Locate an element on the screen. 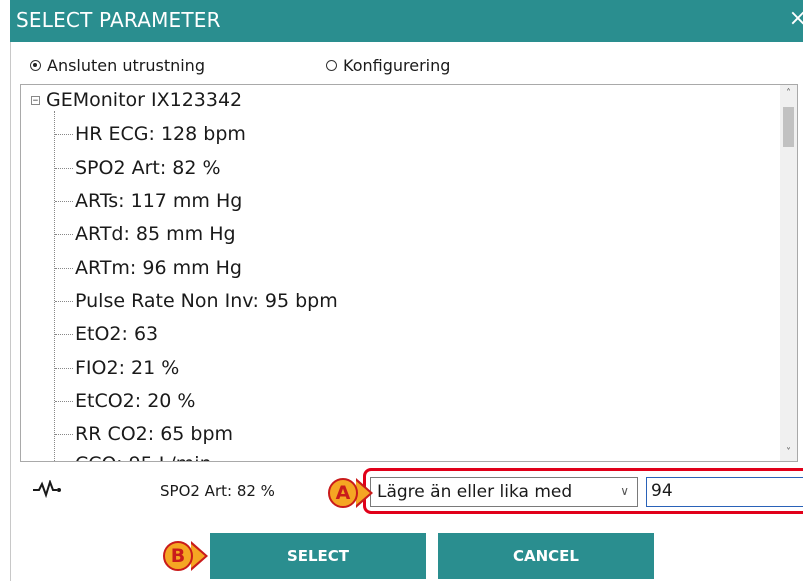  tree-item: ARTs: 117 mm Hg is located at coordinates (148, 201).